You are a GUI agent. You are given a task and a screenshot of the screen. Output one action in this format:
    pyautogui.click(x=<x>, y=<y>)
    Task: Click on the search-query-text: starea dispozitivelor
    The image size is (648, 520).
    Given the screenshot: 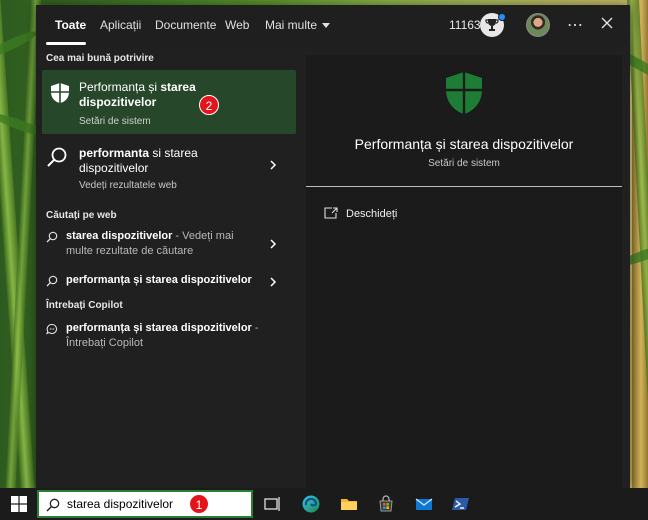 What is the action you would take?
    pyautogui.click(x=120, y=504)
    